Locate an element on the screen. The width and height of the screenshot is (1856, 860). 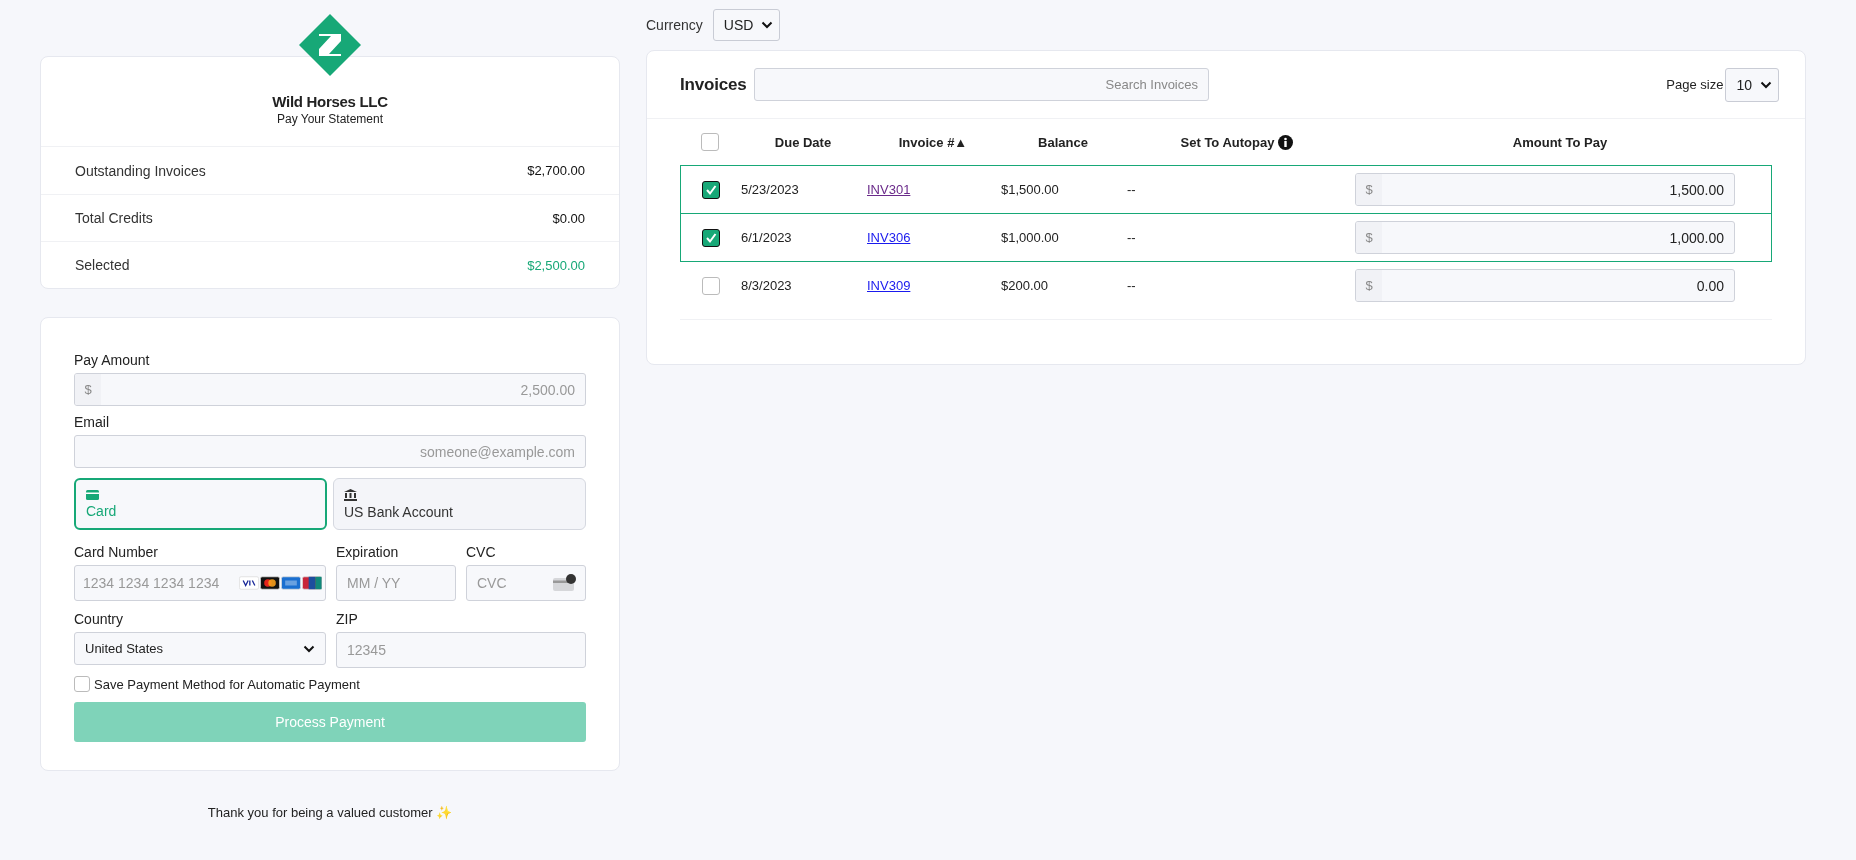
invoice-row: 5/23/2023 INV301 $1,500.00 -- $ 1,500.00 is located at coordinates (1226, 189).